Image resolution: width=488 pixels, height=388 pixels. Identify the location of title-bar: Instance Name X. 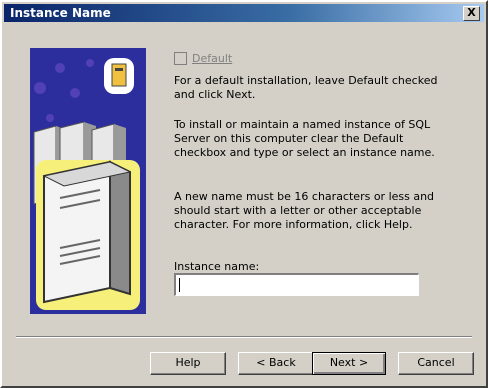
(244, 13).